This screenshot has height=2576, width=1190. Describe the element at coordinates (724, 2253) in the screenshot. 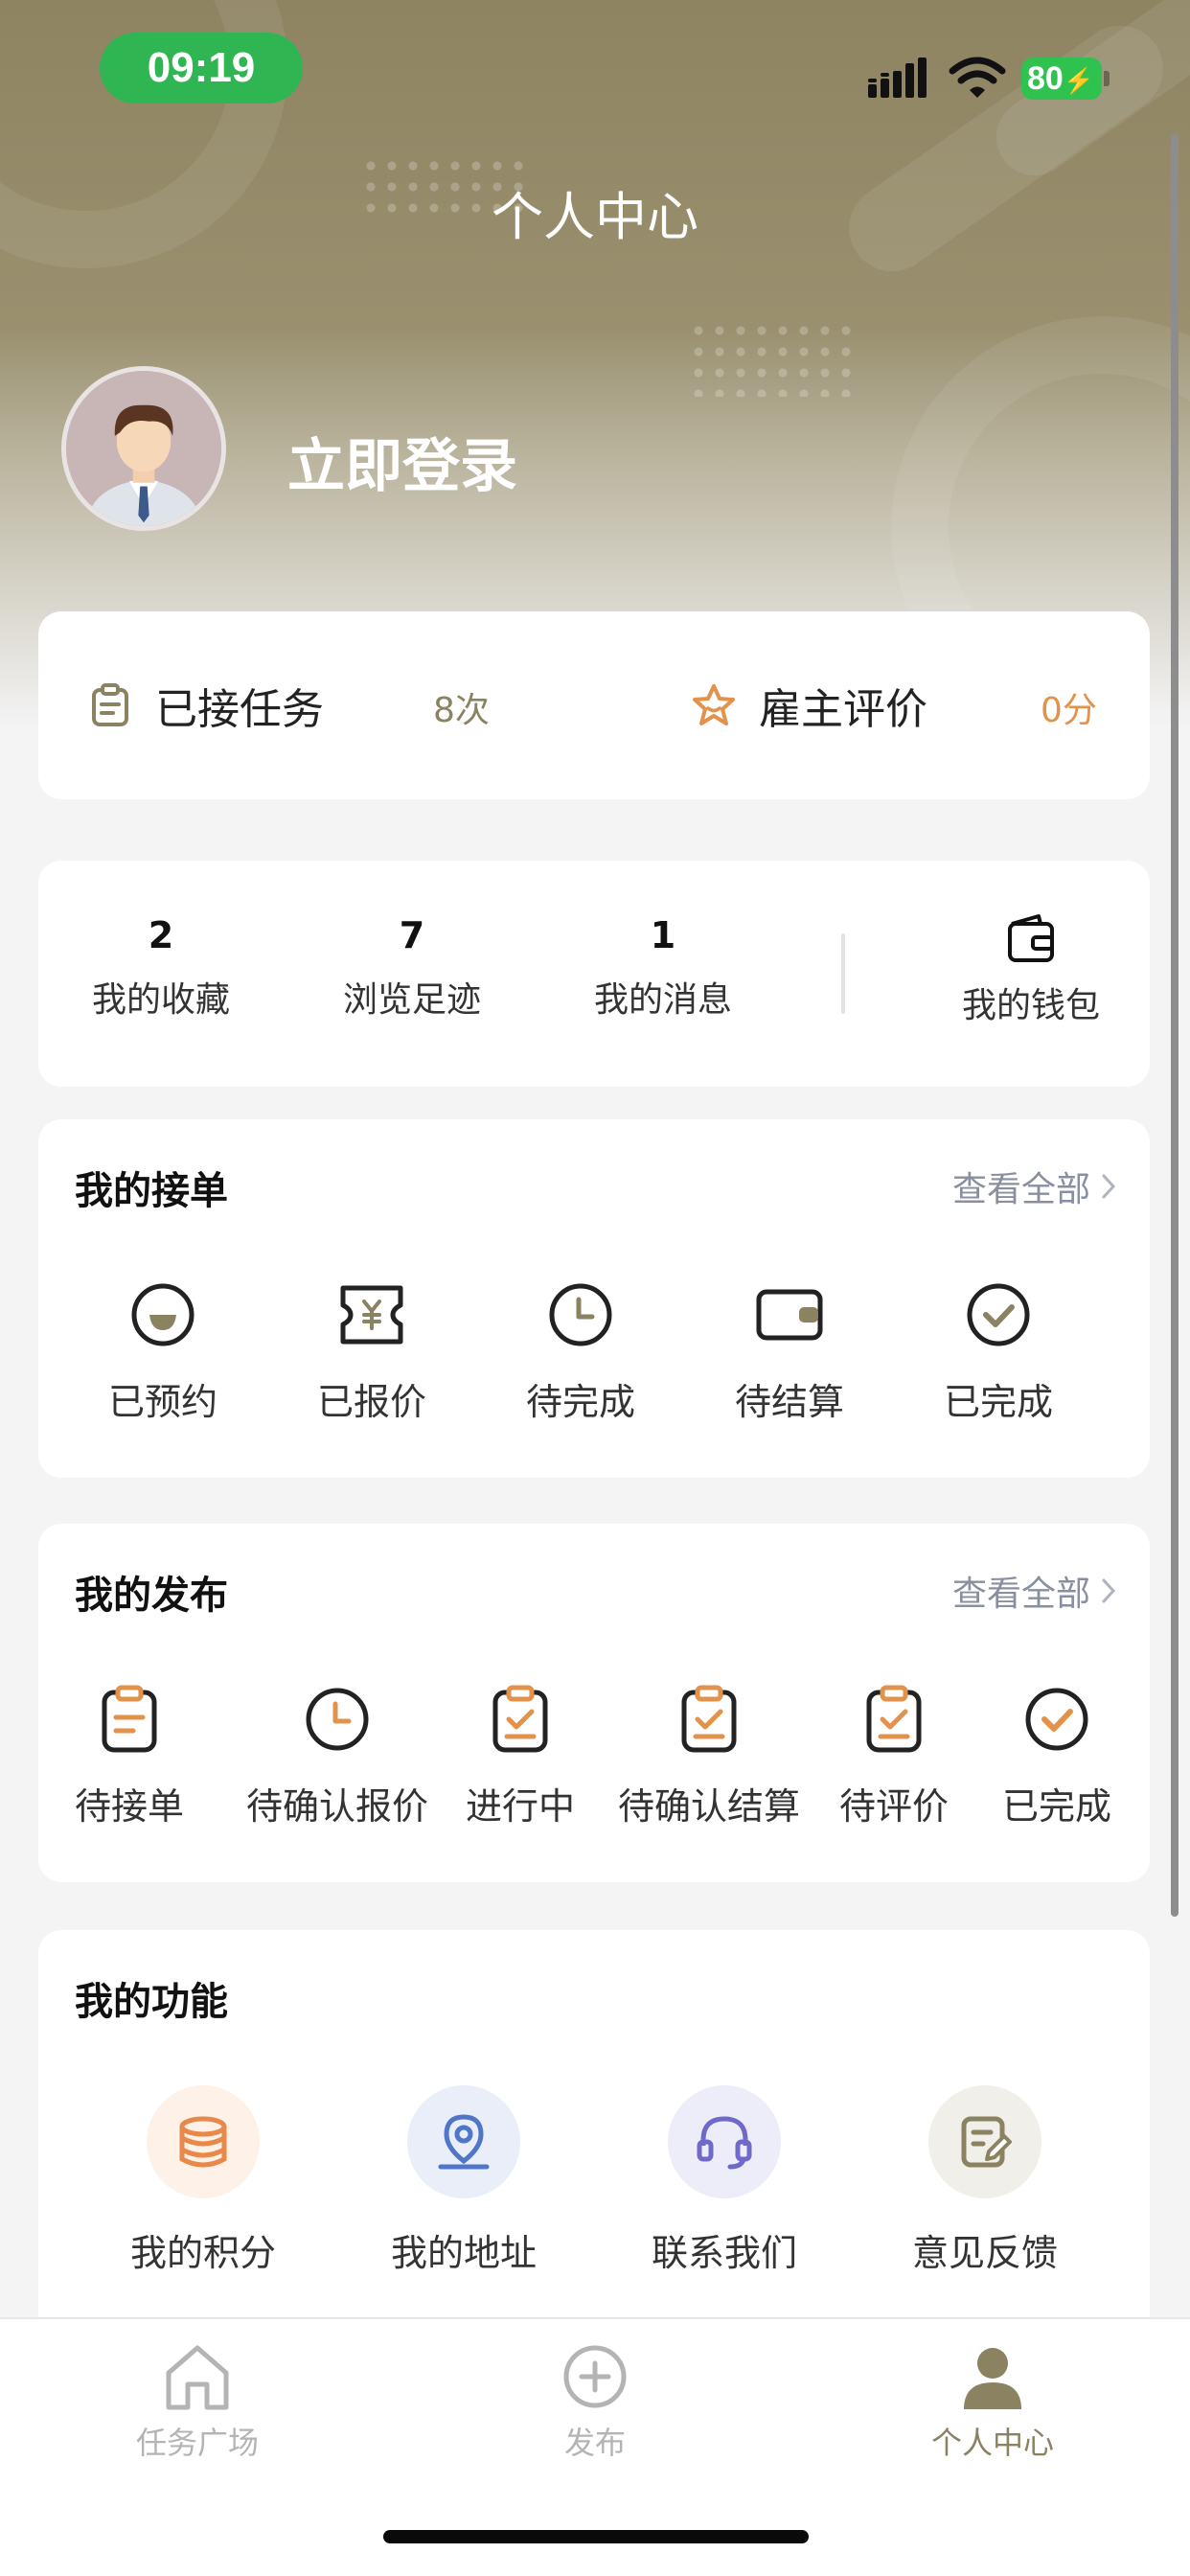

I see `contact-label: 联系我们` at that location.